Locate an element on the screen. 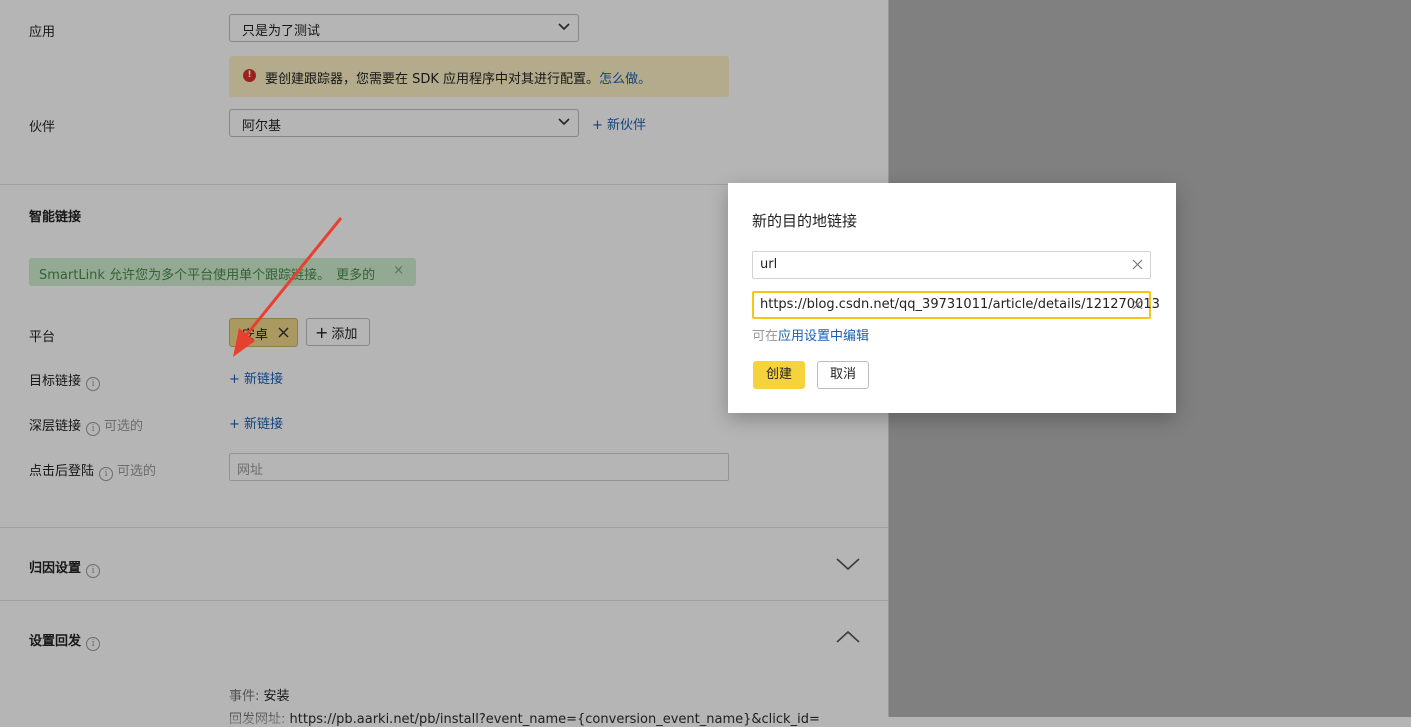 The height and width of the screenshot is (727, 1411). link-name-input: url is located at coordinates (951, 265).